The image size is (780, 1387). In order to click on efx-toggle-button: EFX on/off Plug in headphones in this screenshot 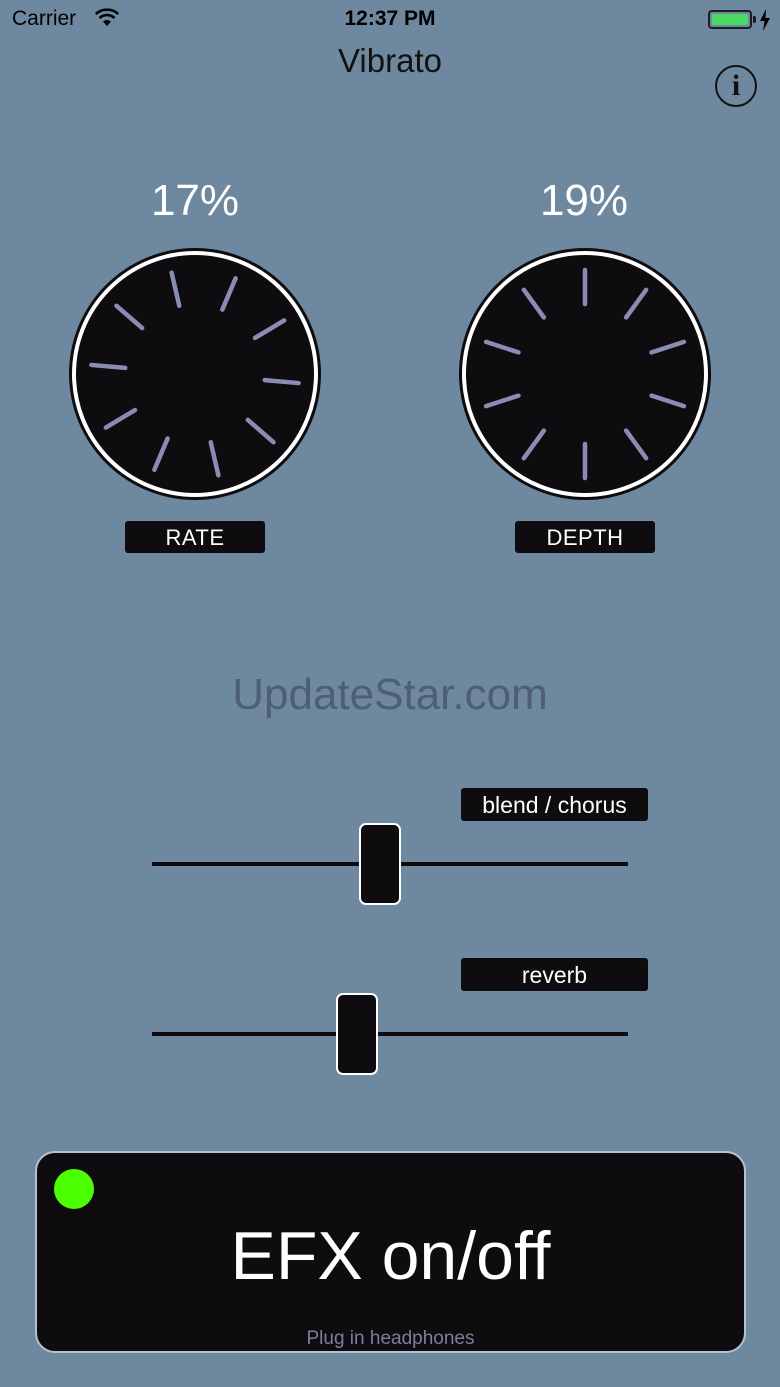, I will do `click(390, 1252)`.